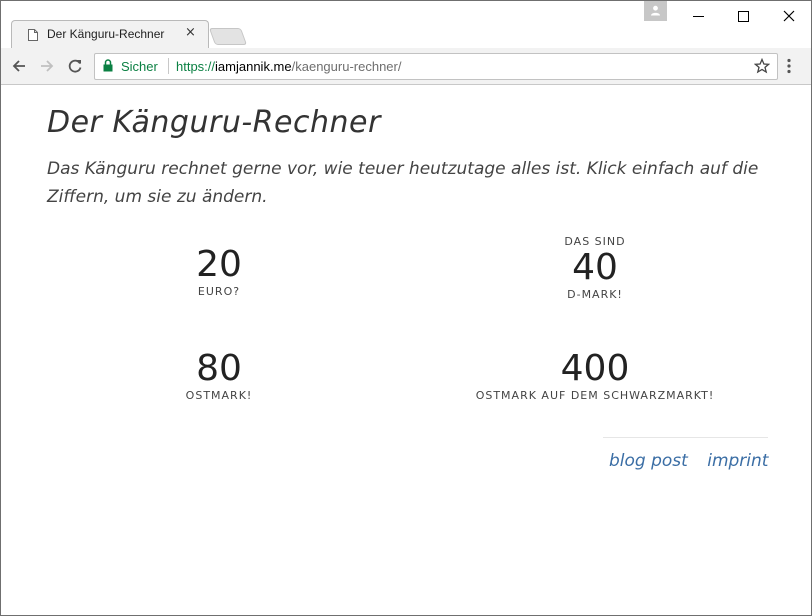 This screenshot has height=616, width=812. I want to click on dmark-value: 40, so click(595, 268).